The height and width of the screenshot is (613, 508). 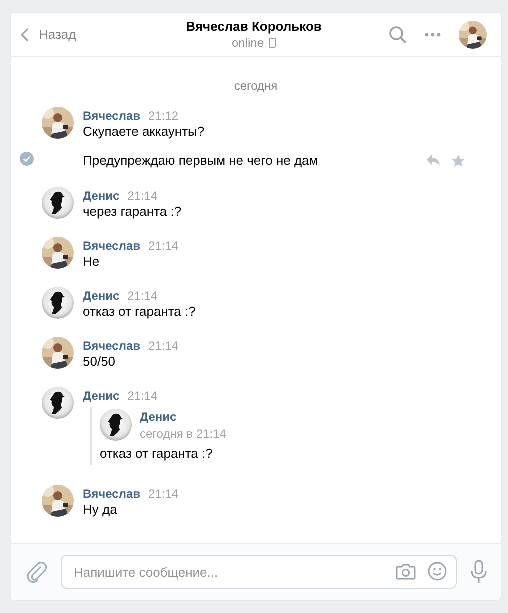 What do you see at coordinates (398, 35) in the screenshot?
I see `search-button` at bounding box center [398, 35].